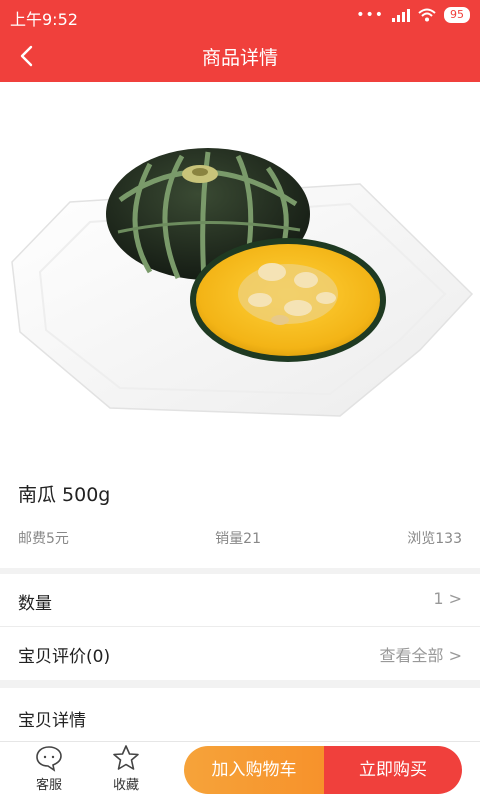 The image size is (480, 800). I want to click on view-all-reviews-link: 查看全部 >, so click(421, 654).